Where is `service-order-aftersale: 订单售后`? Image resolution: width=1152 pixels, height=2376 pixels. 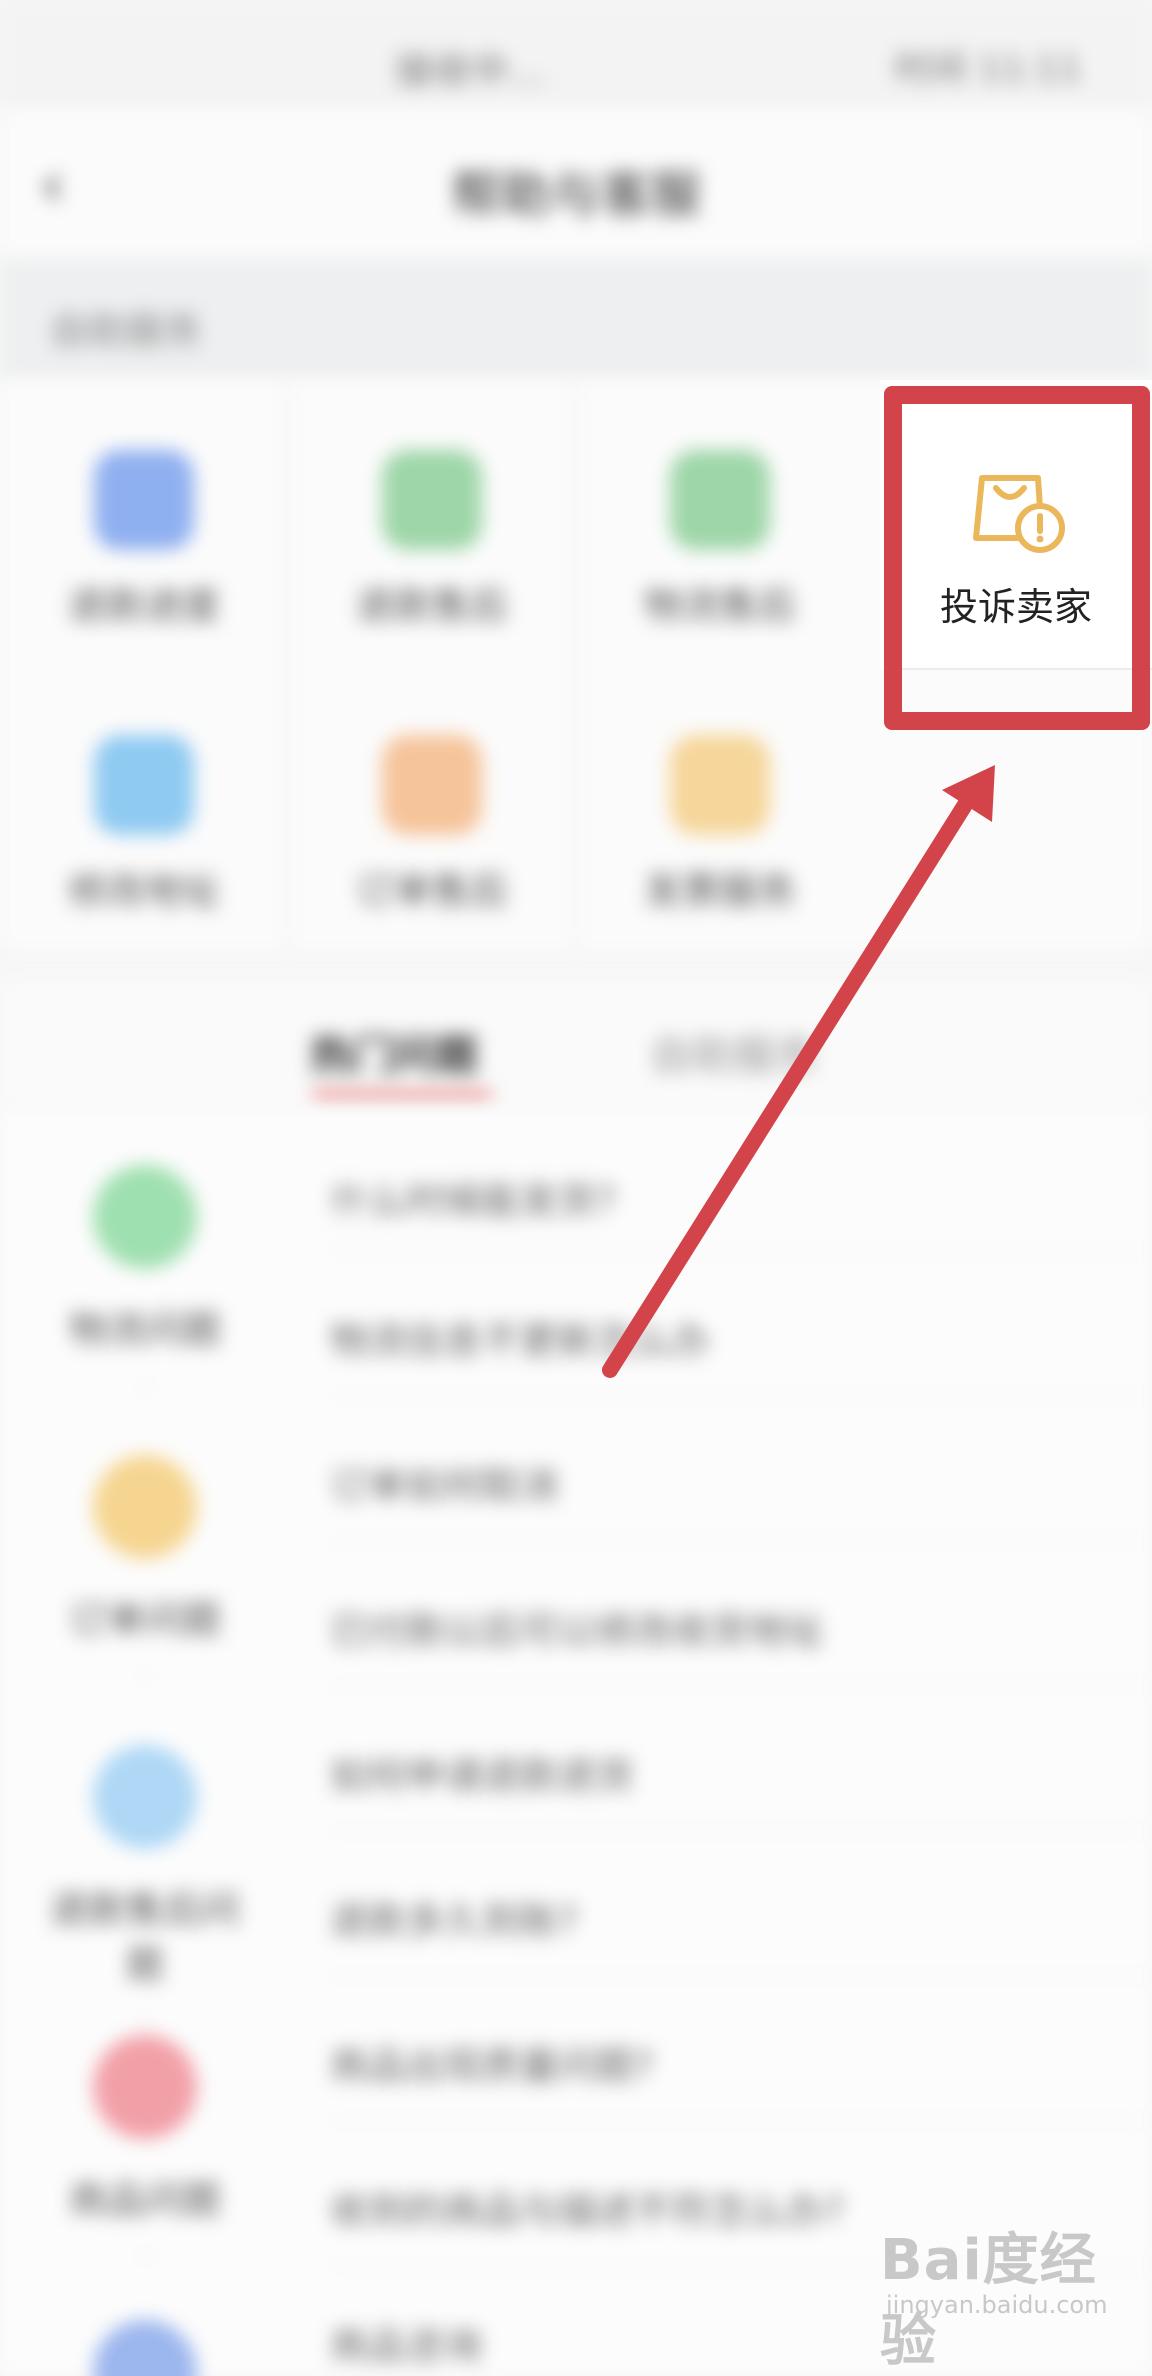
service-order-aftersale: 订单售后 is located at coordinates (432, 807).